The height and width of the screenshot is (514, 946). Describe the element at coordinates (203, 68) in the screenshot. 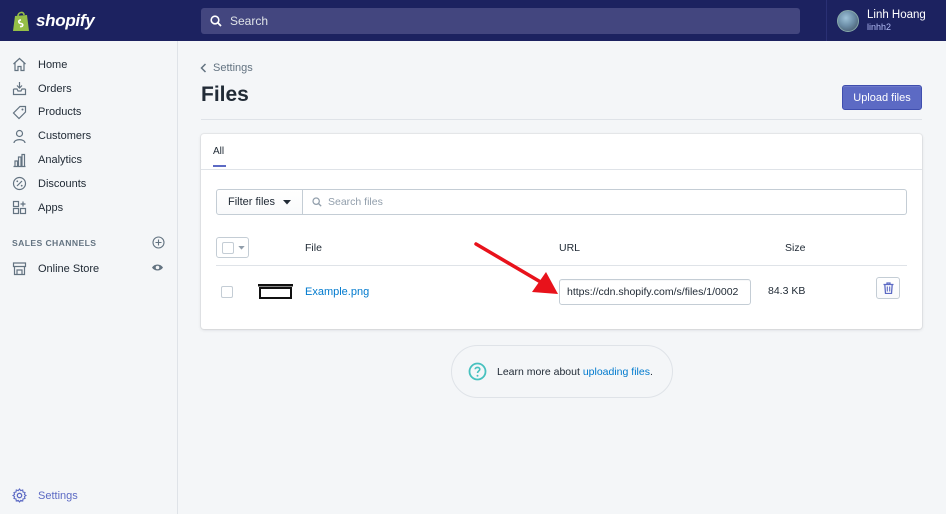

I see `chevron-left-icon` at that location.